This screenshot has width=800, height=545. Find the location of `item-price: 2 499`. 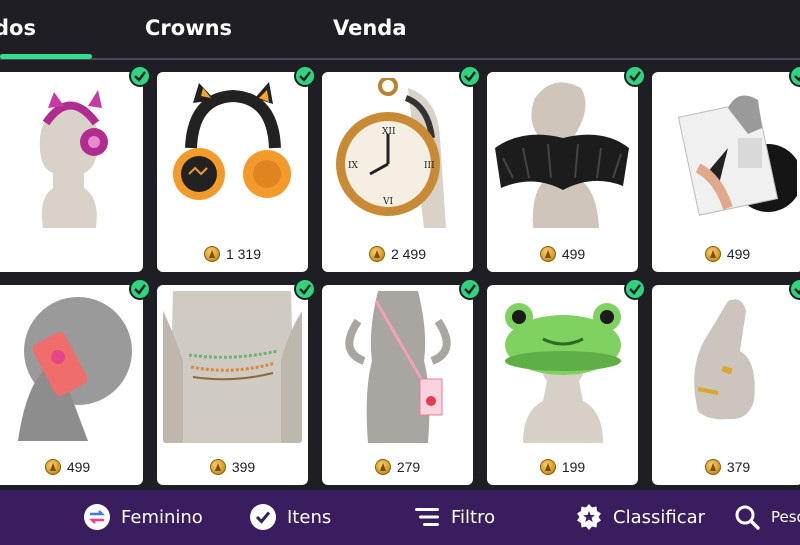

item-price: 2 499 is located at coordinates (397, 254).